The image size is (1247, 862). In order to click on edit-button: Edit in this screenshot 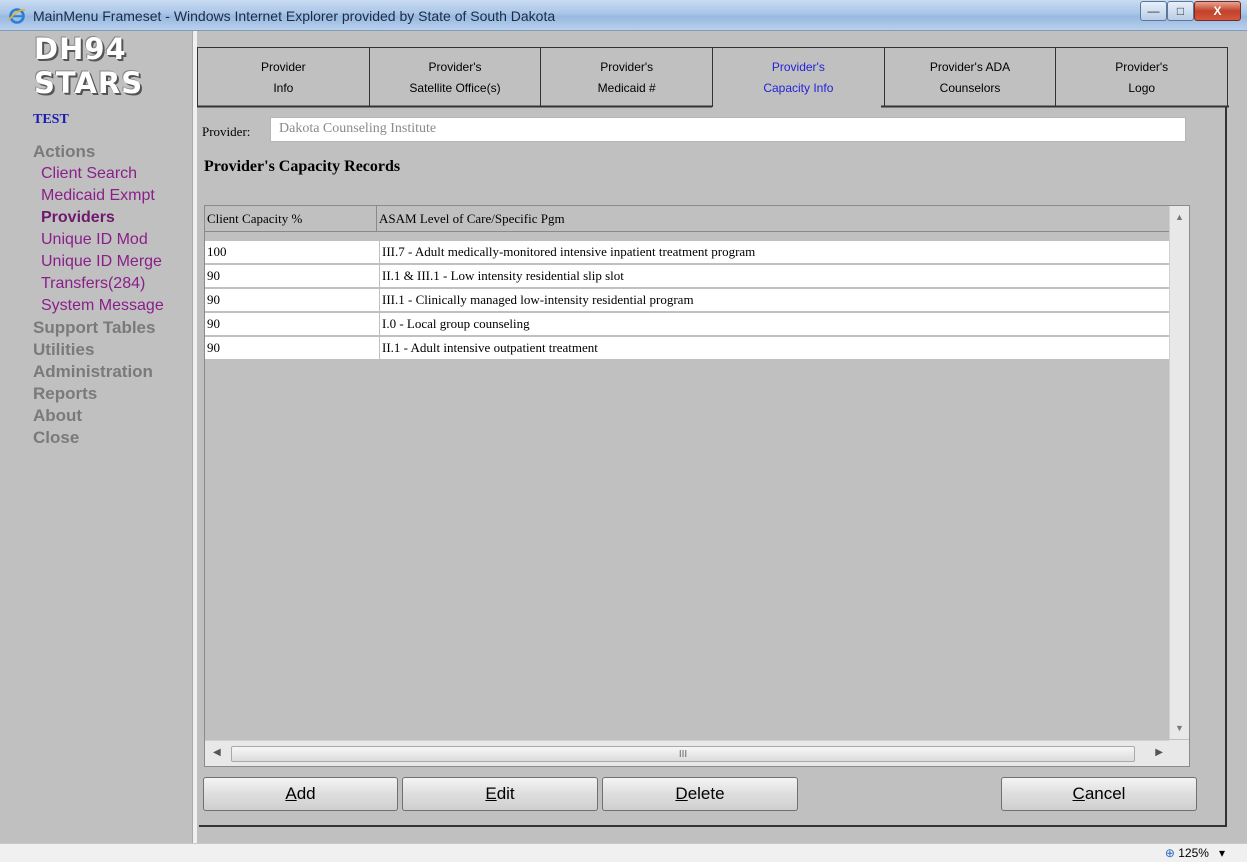, I will do `click(500, 794)`.